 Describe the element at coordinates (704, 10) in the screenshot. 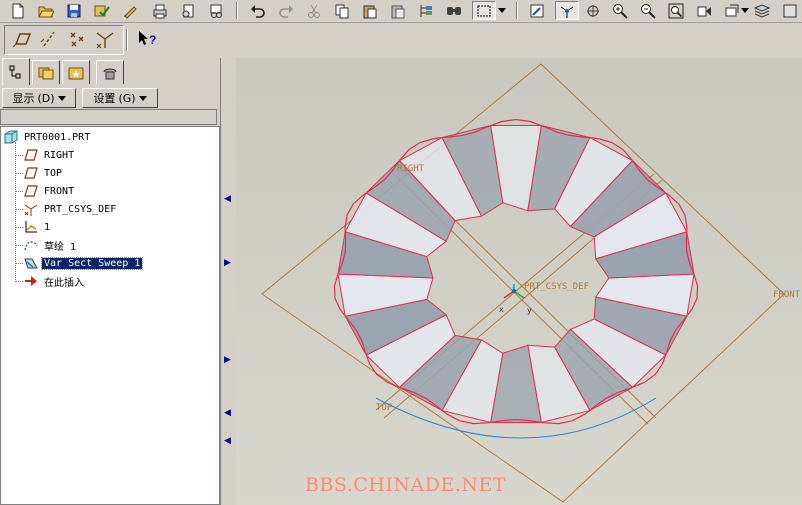

I see `view-manager-icon` at that location.